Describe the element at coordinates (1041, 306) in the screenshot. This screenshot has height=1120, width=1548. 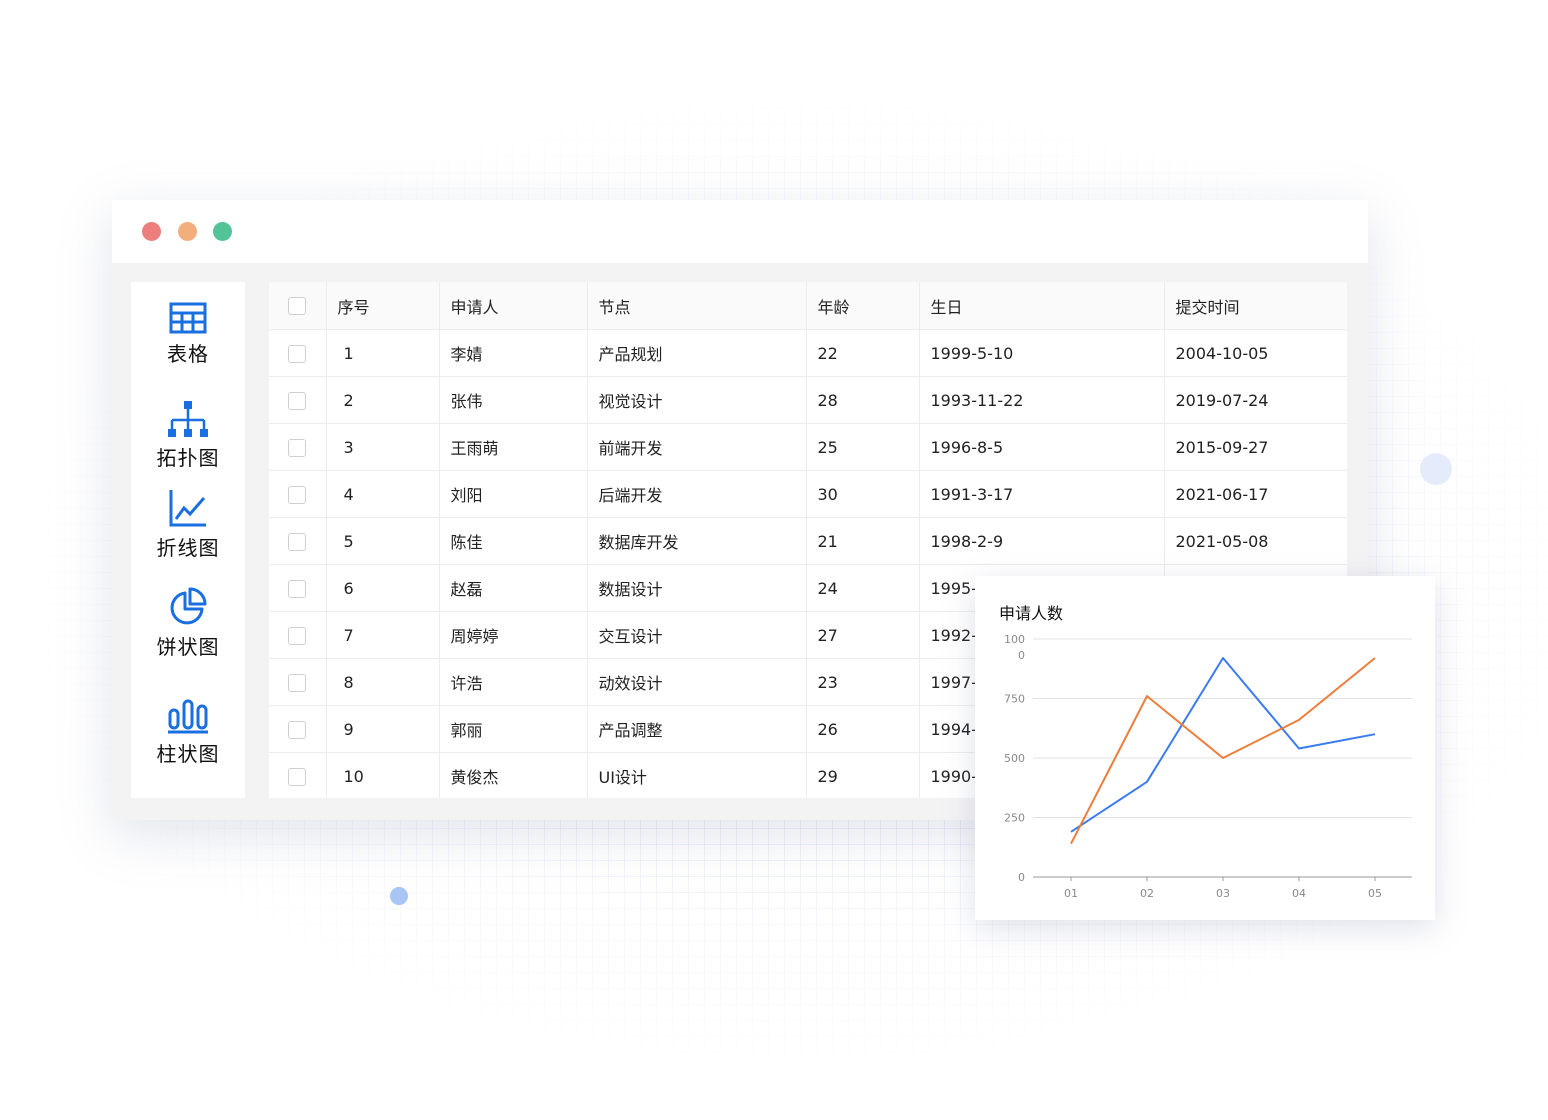
I see `column-header: 生日` at that location.